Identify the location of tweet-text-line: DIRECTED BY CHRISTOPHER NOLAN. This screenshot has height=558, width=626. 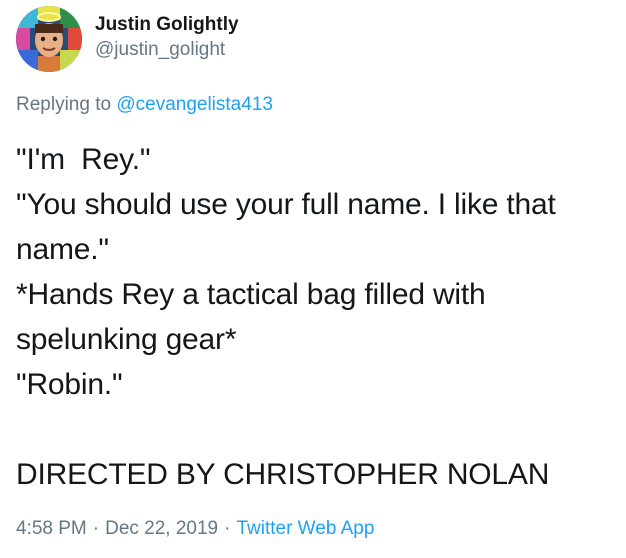
(283, 474).